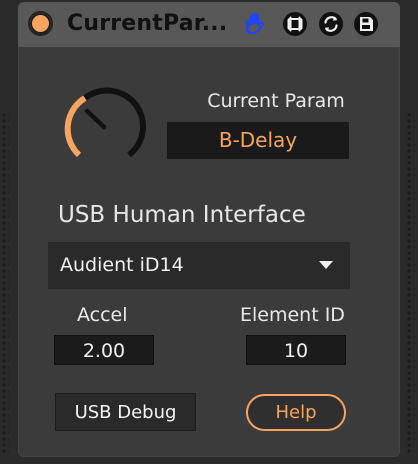  What do you see at coordinates (199, 265) in the screenshot?
I see `usb-device-select: Audient iD14` at bounding box center [199, 265].